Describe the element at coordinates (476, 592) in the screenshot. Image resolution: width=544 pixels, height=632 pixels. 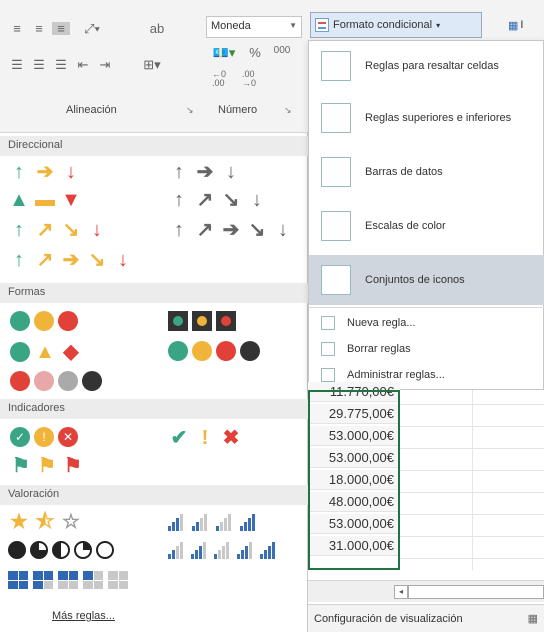
I see `scroll-thumb` at that location.